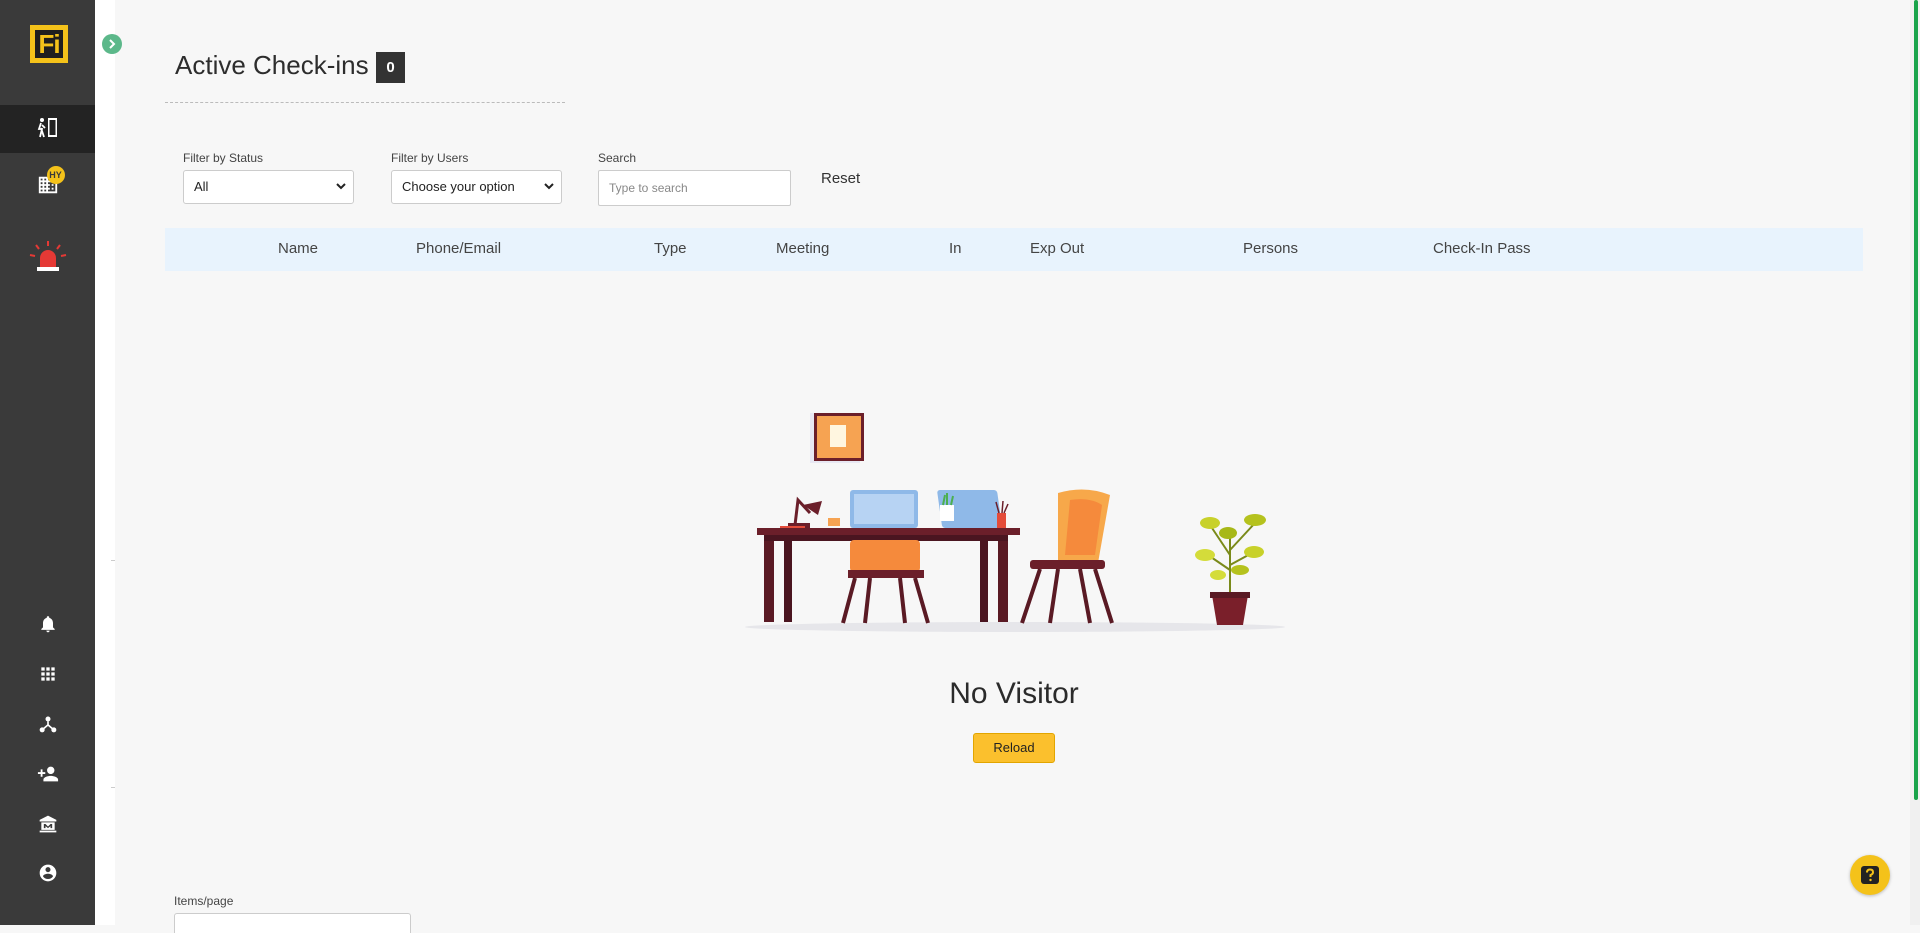  I want to click on sidebar-item-account, so click(47, 873).